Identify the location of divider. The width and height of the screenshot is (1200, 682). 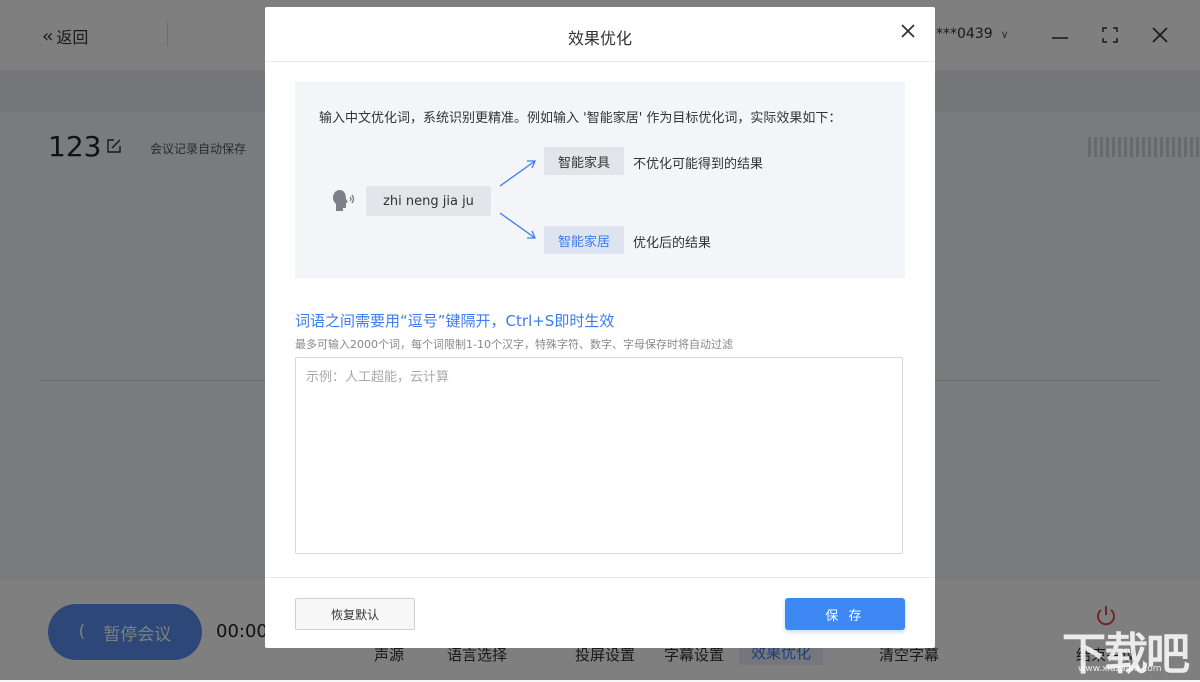
(600, 577).